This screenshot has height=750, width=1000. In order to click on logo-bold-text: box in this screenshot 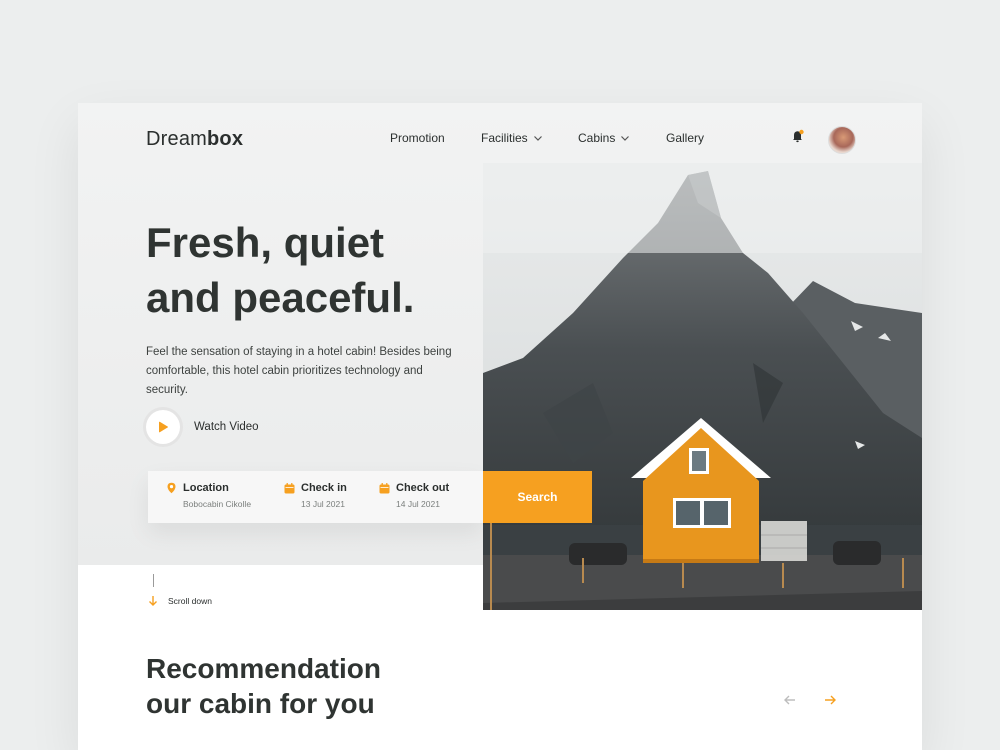, I will do `click(225, 139)`.